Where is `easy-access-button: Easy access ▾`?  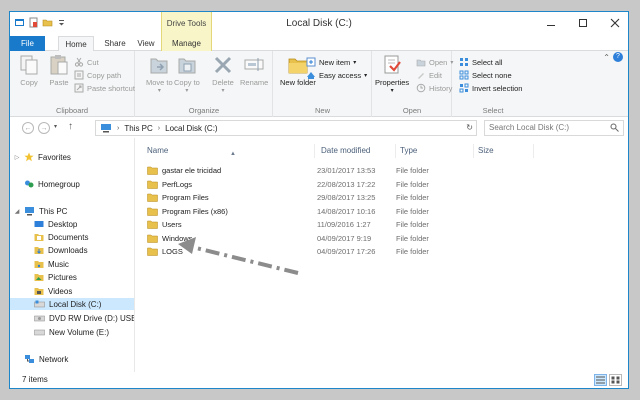 easy-access-button: Easy access ▾ is located at coordinates (336, 75).